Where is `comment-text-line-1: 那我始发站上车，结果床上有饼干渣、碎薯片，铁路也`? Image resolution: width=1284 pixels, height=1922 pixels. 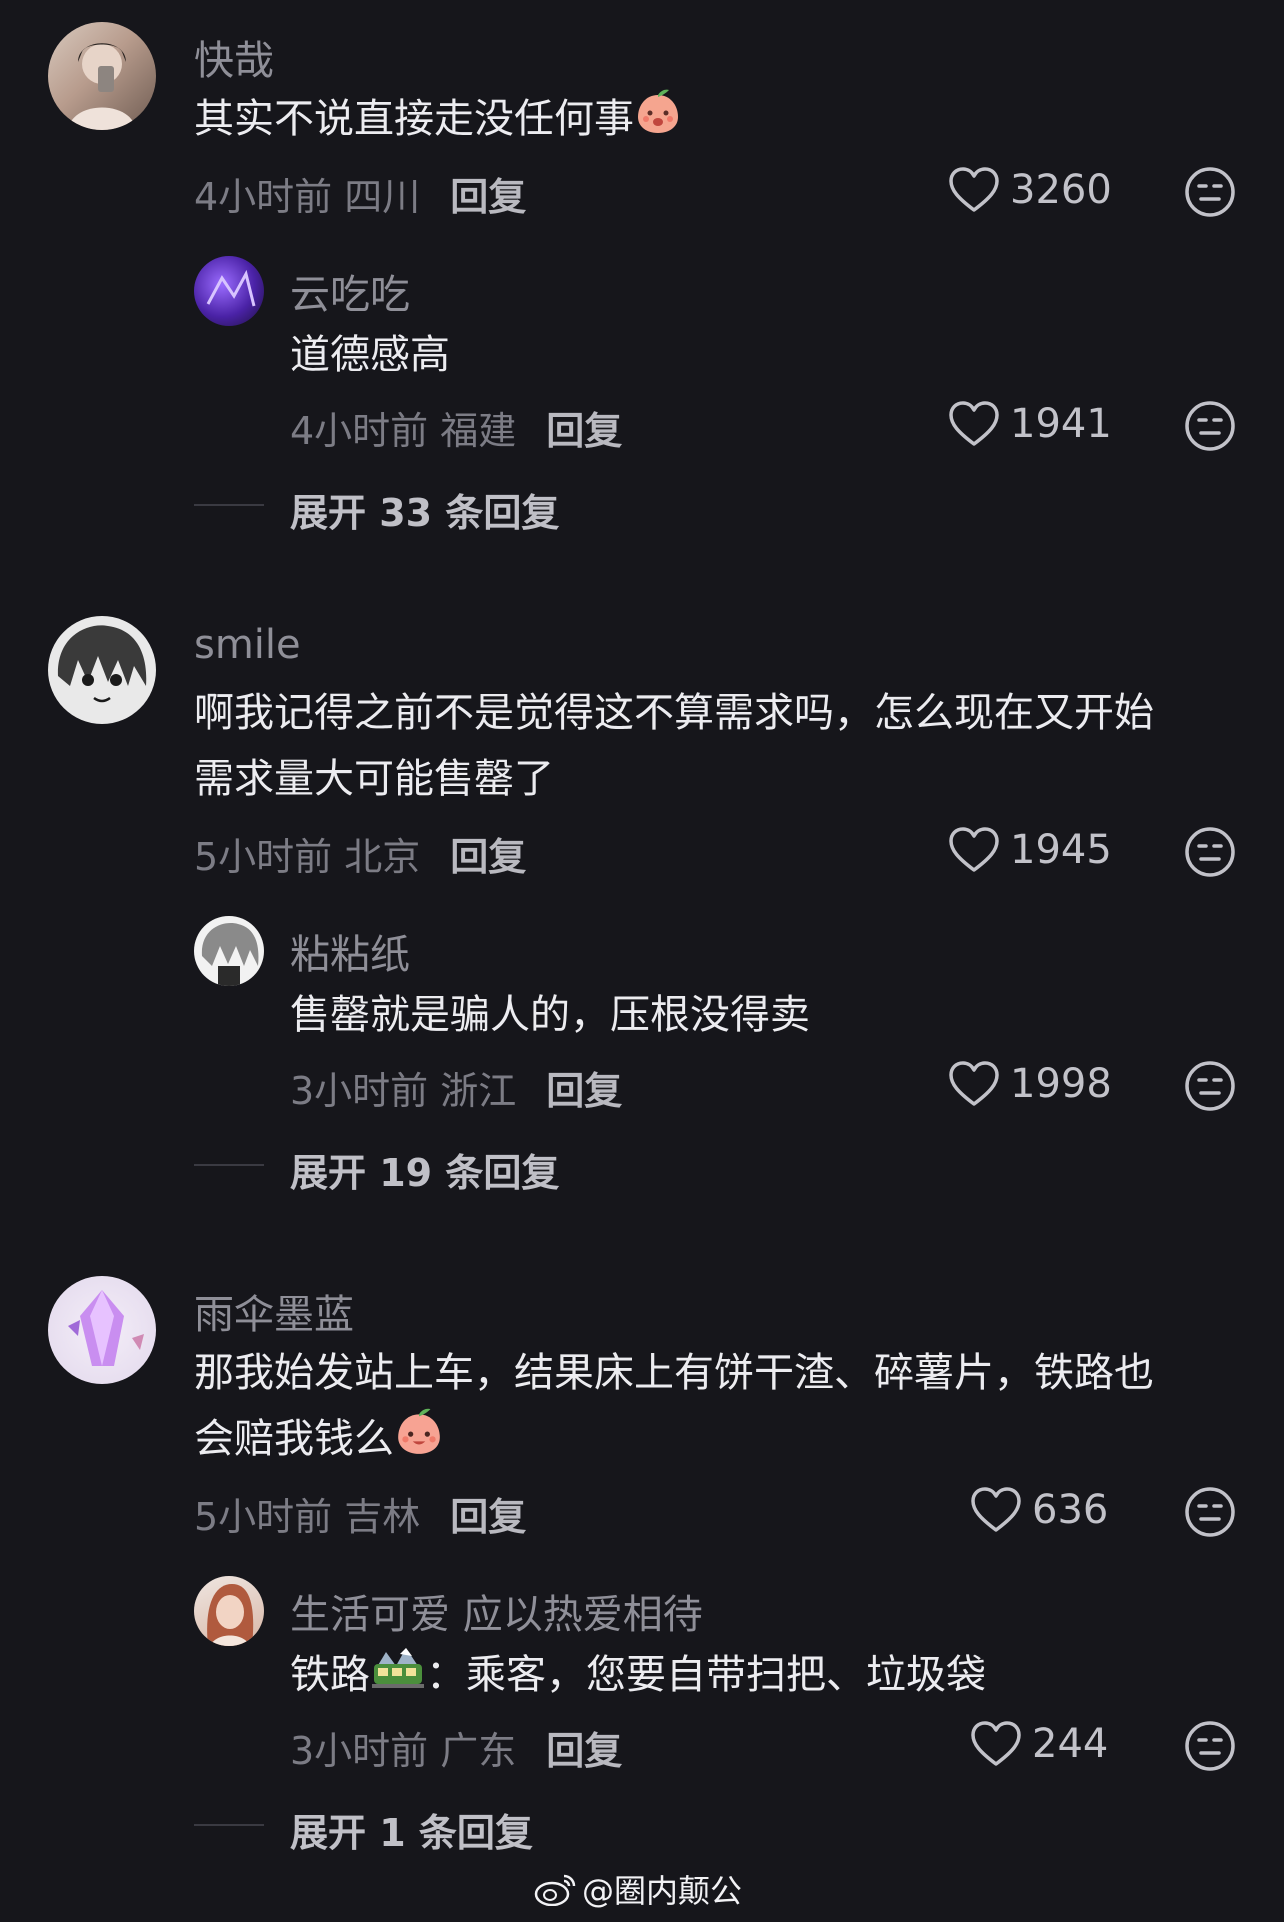
comment-text-line-1: 那我始发站上车，结果床上有饼干渣、碎薯片，铁路也 is located at coordinates (674, 1373).